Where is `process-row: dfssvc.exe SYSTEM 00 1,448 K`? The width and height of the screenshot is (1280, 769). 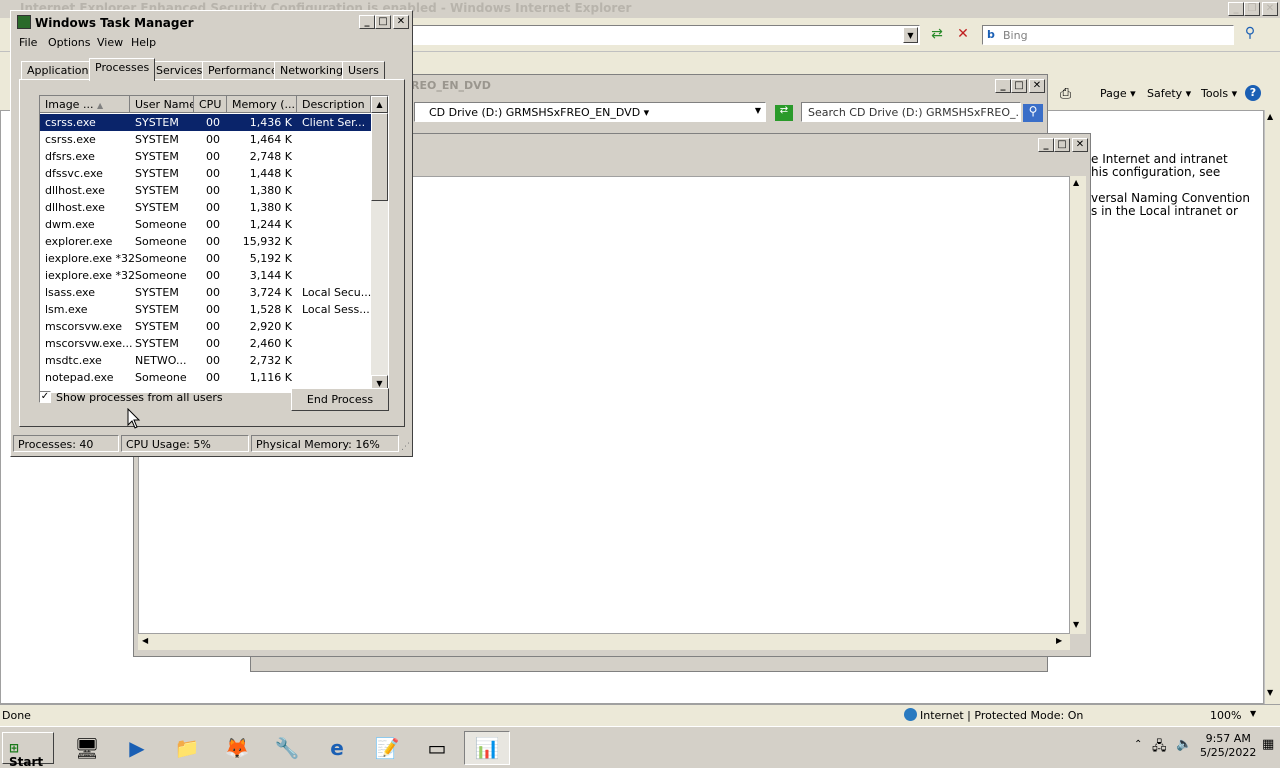 process-row: dfssvc.exe SYSTEM 00 1,448 K is located at coordinates (205, 173).